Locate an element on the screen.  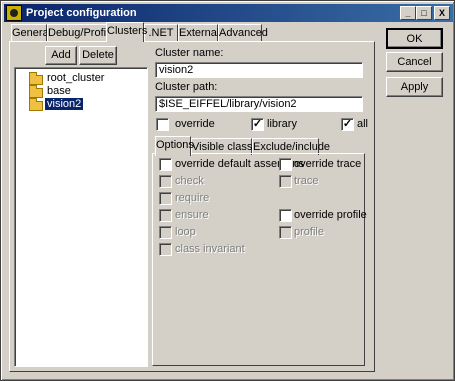
tab-options: Options is located at coordinates (174, 146).